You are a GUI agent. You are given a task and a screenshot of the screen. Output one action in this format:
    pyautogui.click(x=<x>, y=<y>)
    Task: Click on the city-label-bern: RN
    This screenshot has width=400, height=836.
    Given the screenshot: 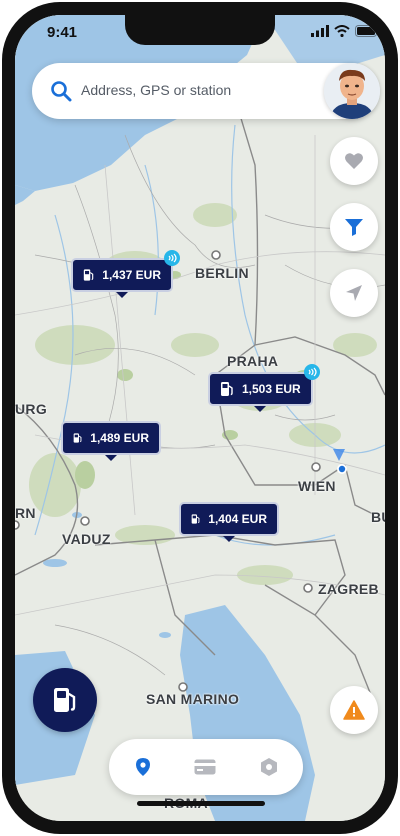 What is the action you would take?
    pyautogui.click(x=25, y=513)
    